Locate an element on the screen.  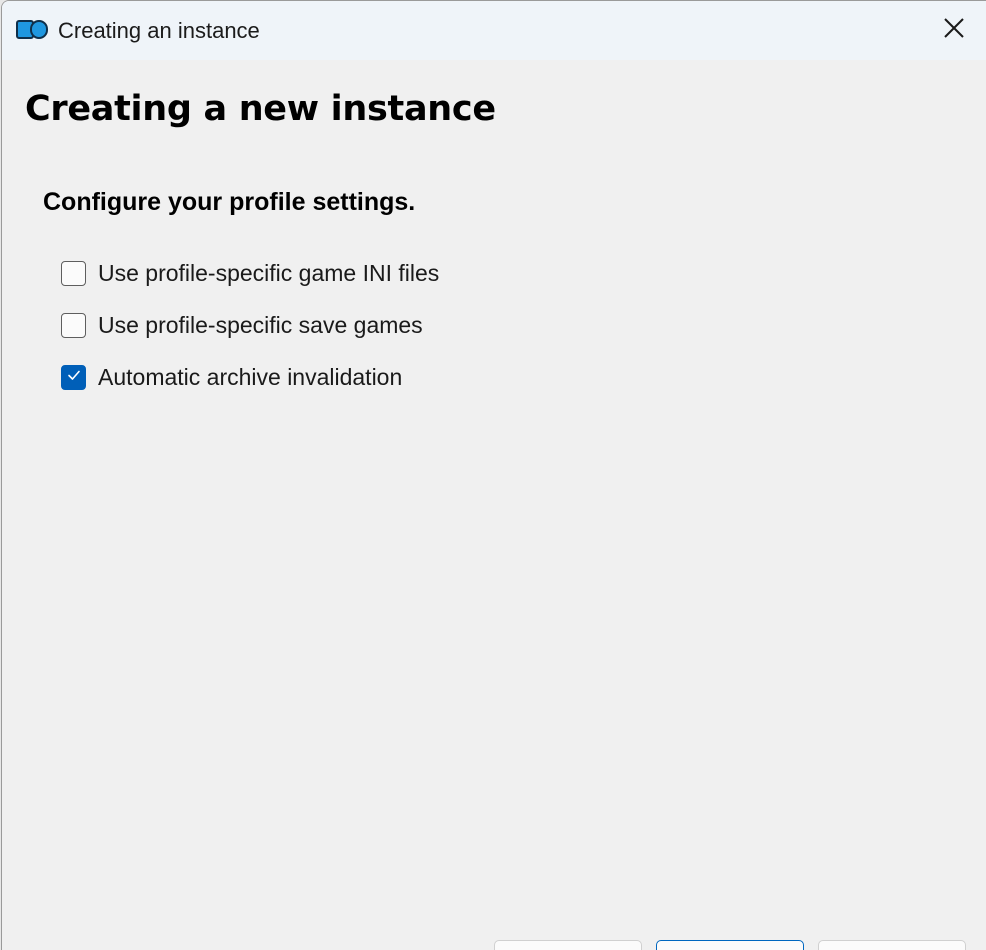
option-profile-save-games: Use profile-specific save games is located at coordinates (242, 325).